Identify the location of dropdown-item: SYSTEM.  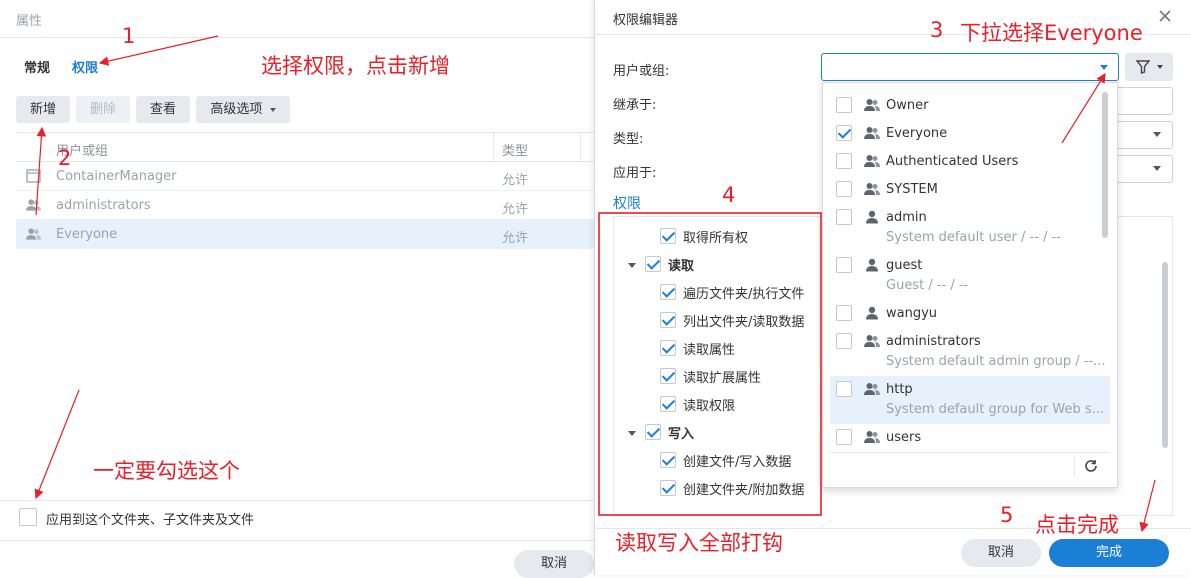
(970, 190).